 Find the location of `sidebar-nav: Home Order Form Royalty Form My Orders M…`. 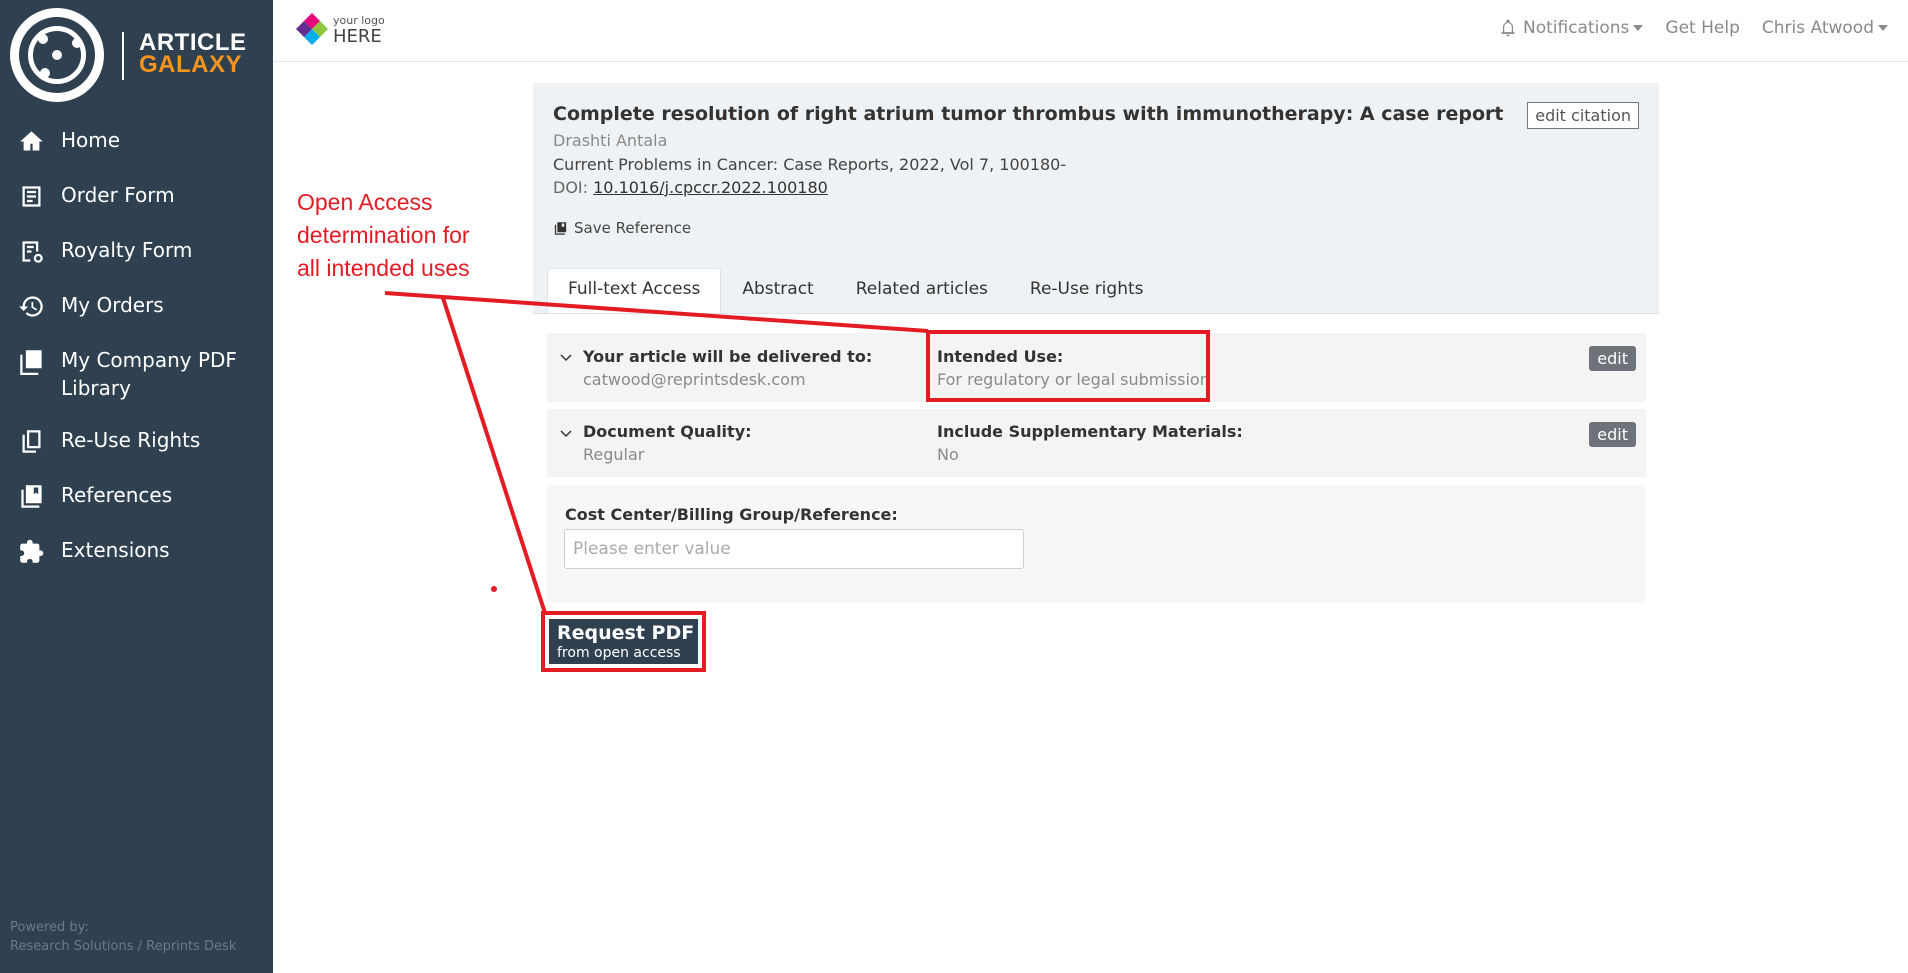

sidebar-nav: Home Order Form Royalty Form My Orders M… is located at coordinates (136, 358).